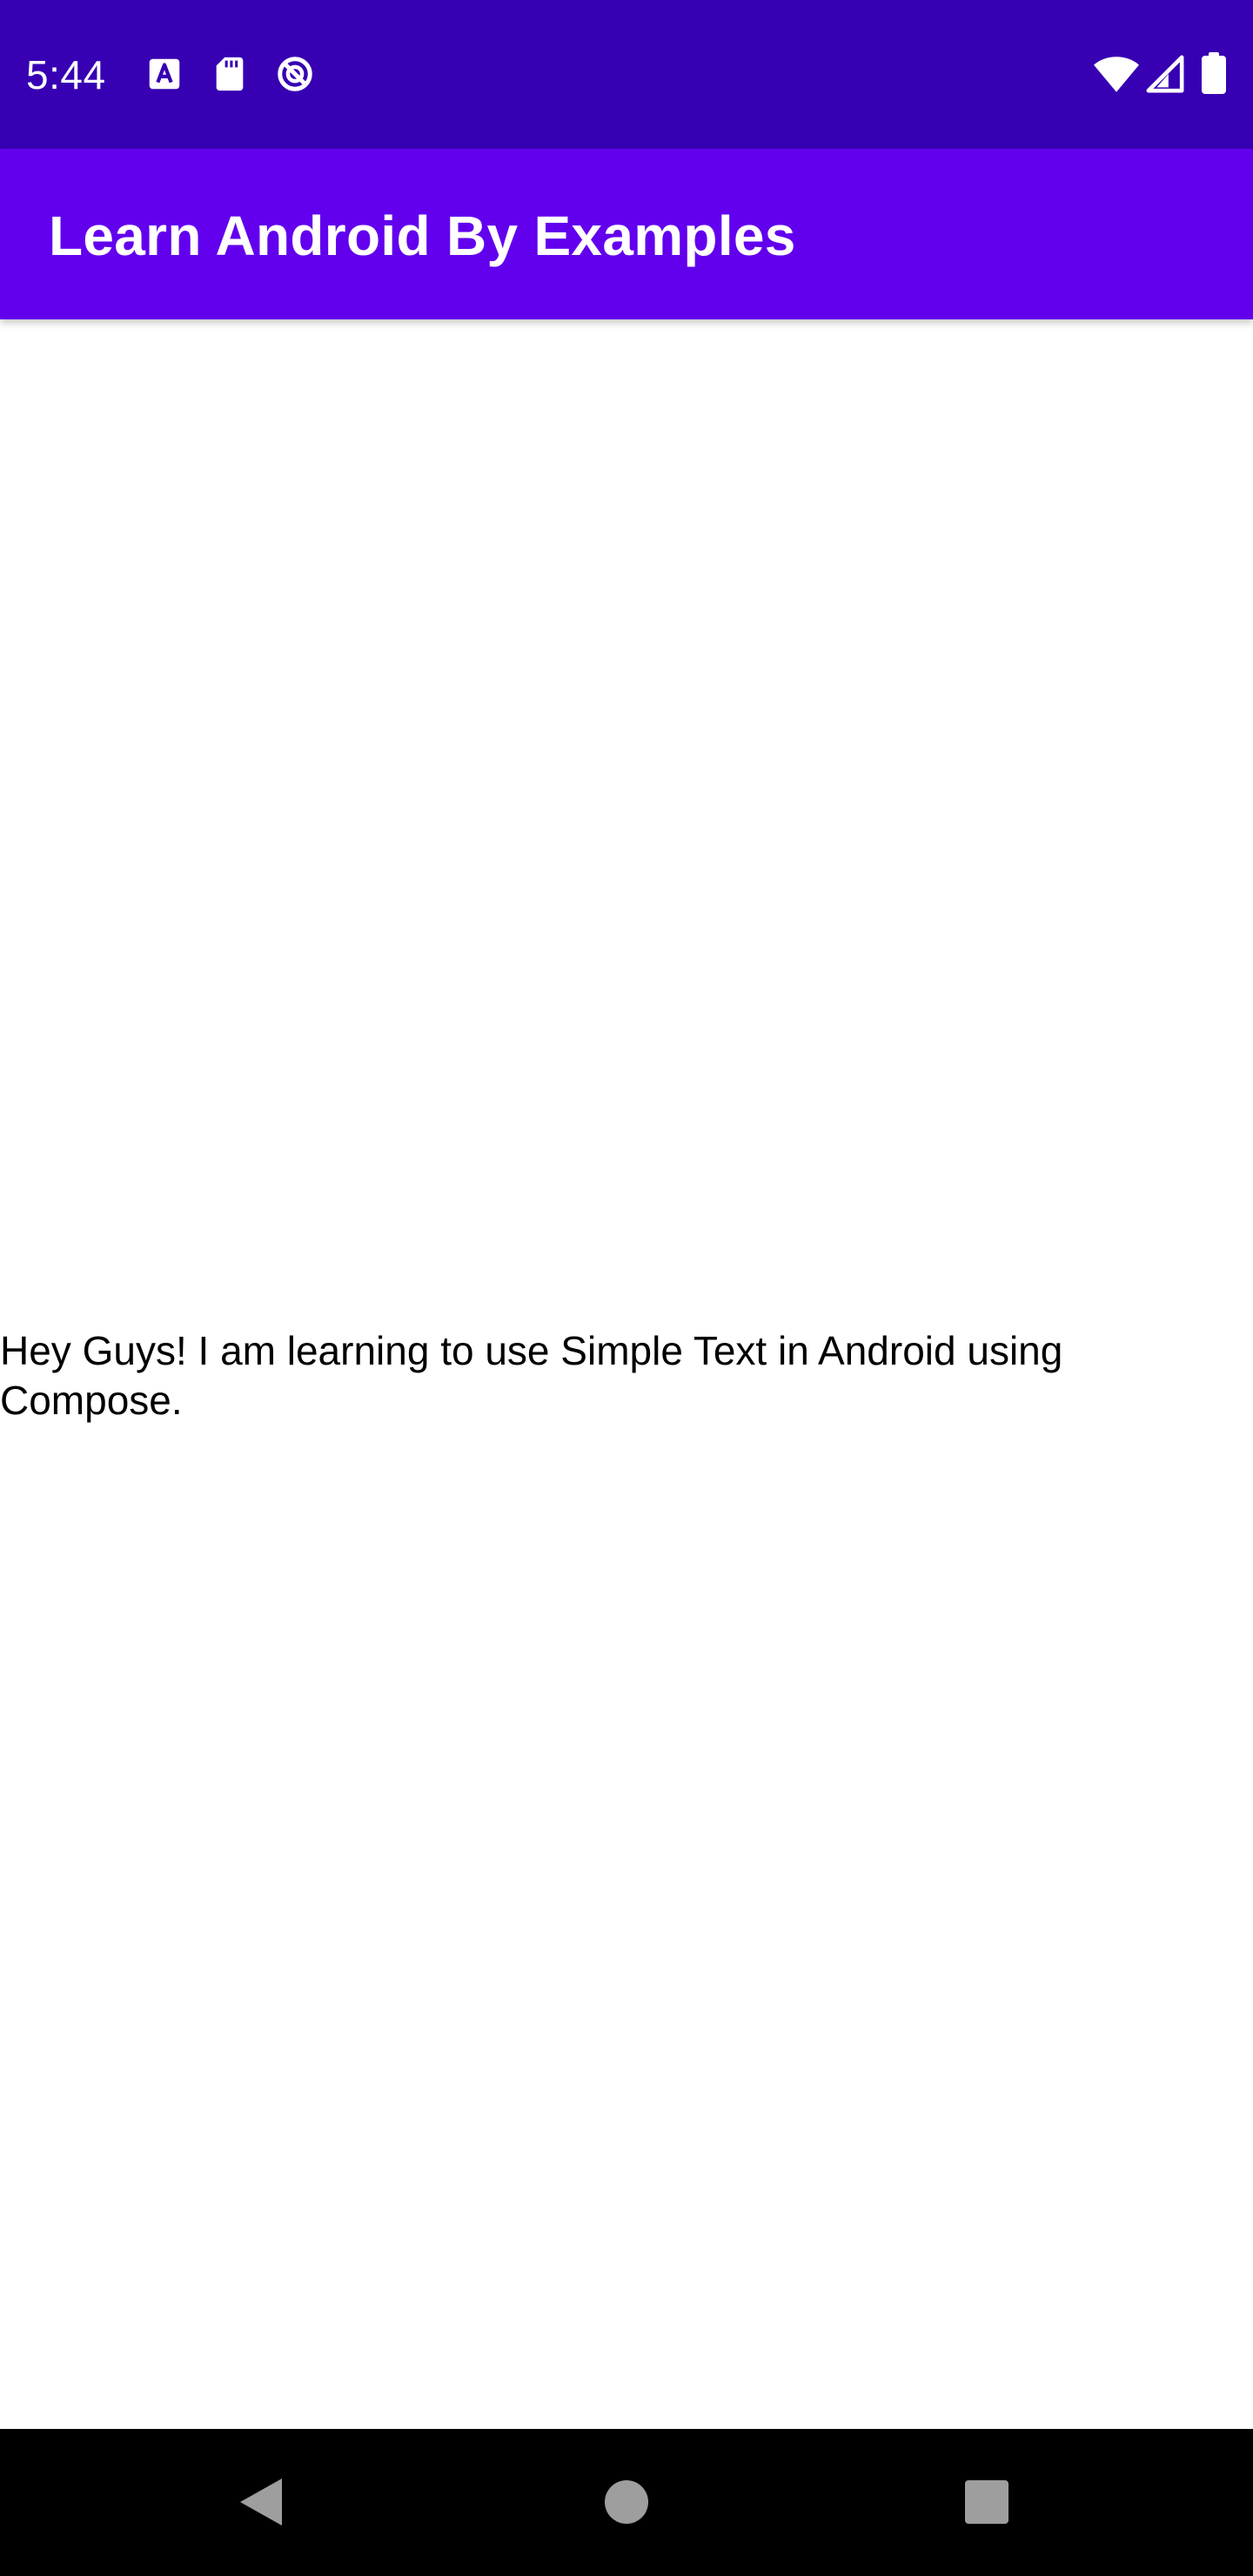  What do you see at coordinates (295, 74) in the screenshot?
I see `data-saver-icon` at bounding box center [295, 74].